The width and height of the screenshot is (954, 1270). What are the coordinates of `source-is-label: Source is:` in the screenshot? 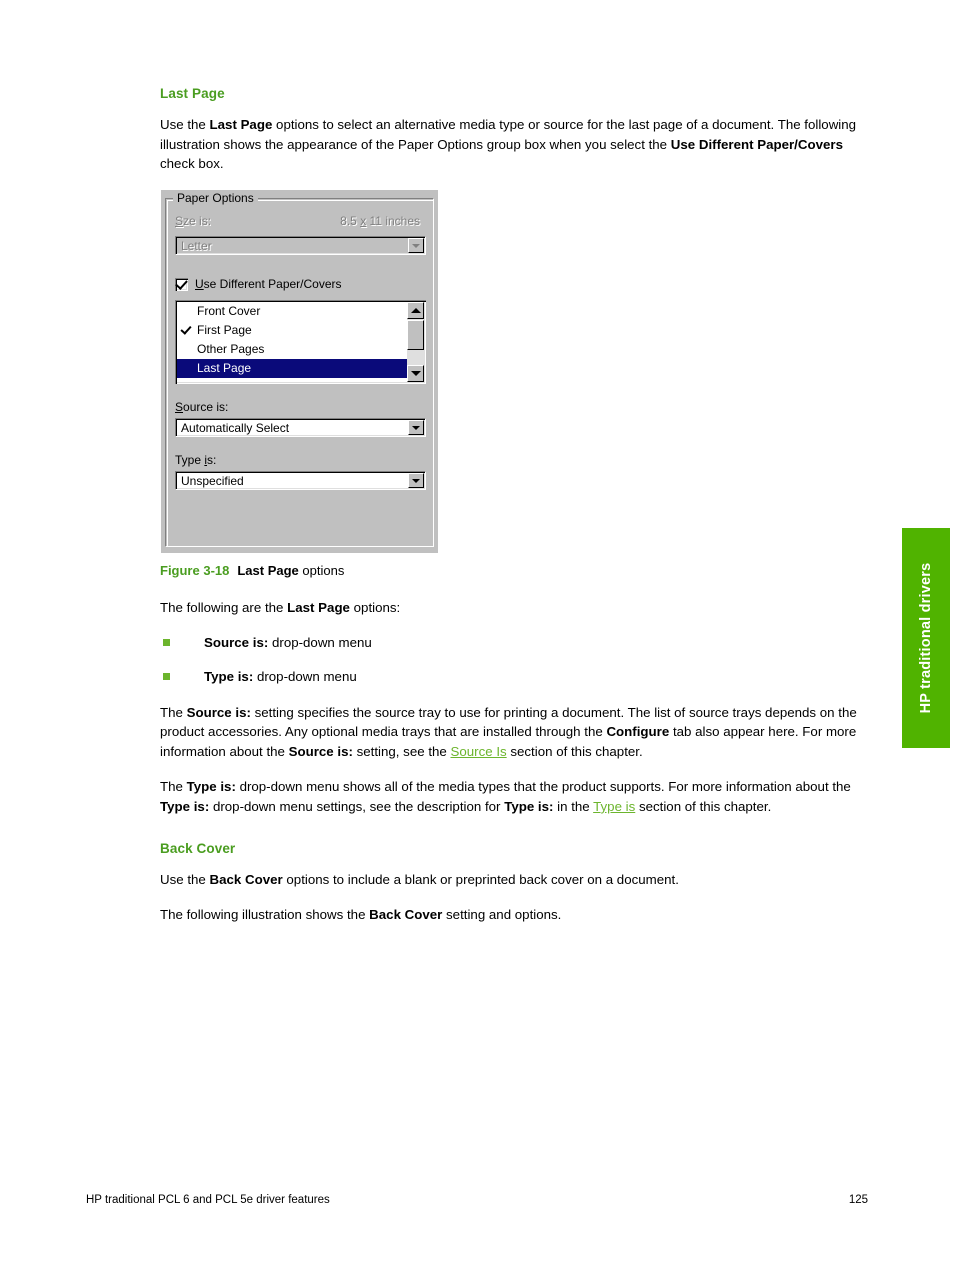 It's located at (202, 406).